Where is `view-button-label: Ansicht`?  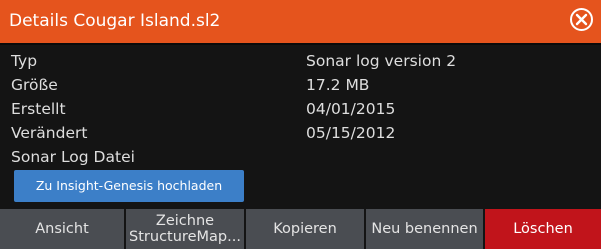
view-button-label: Ansicht is located at coordinates (62, 229).